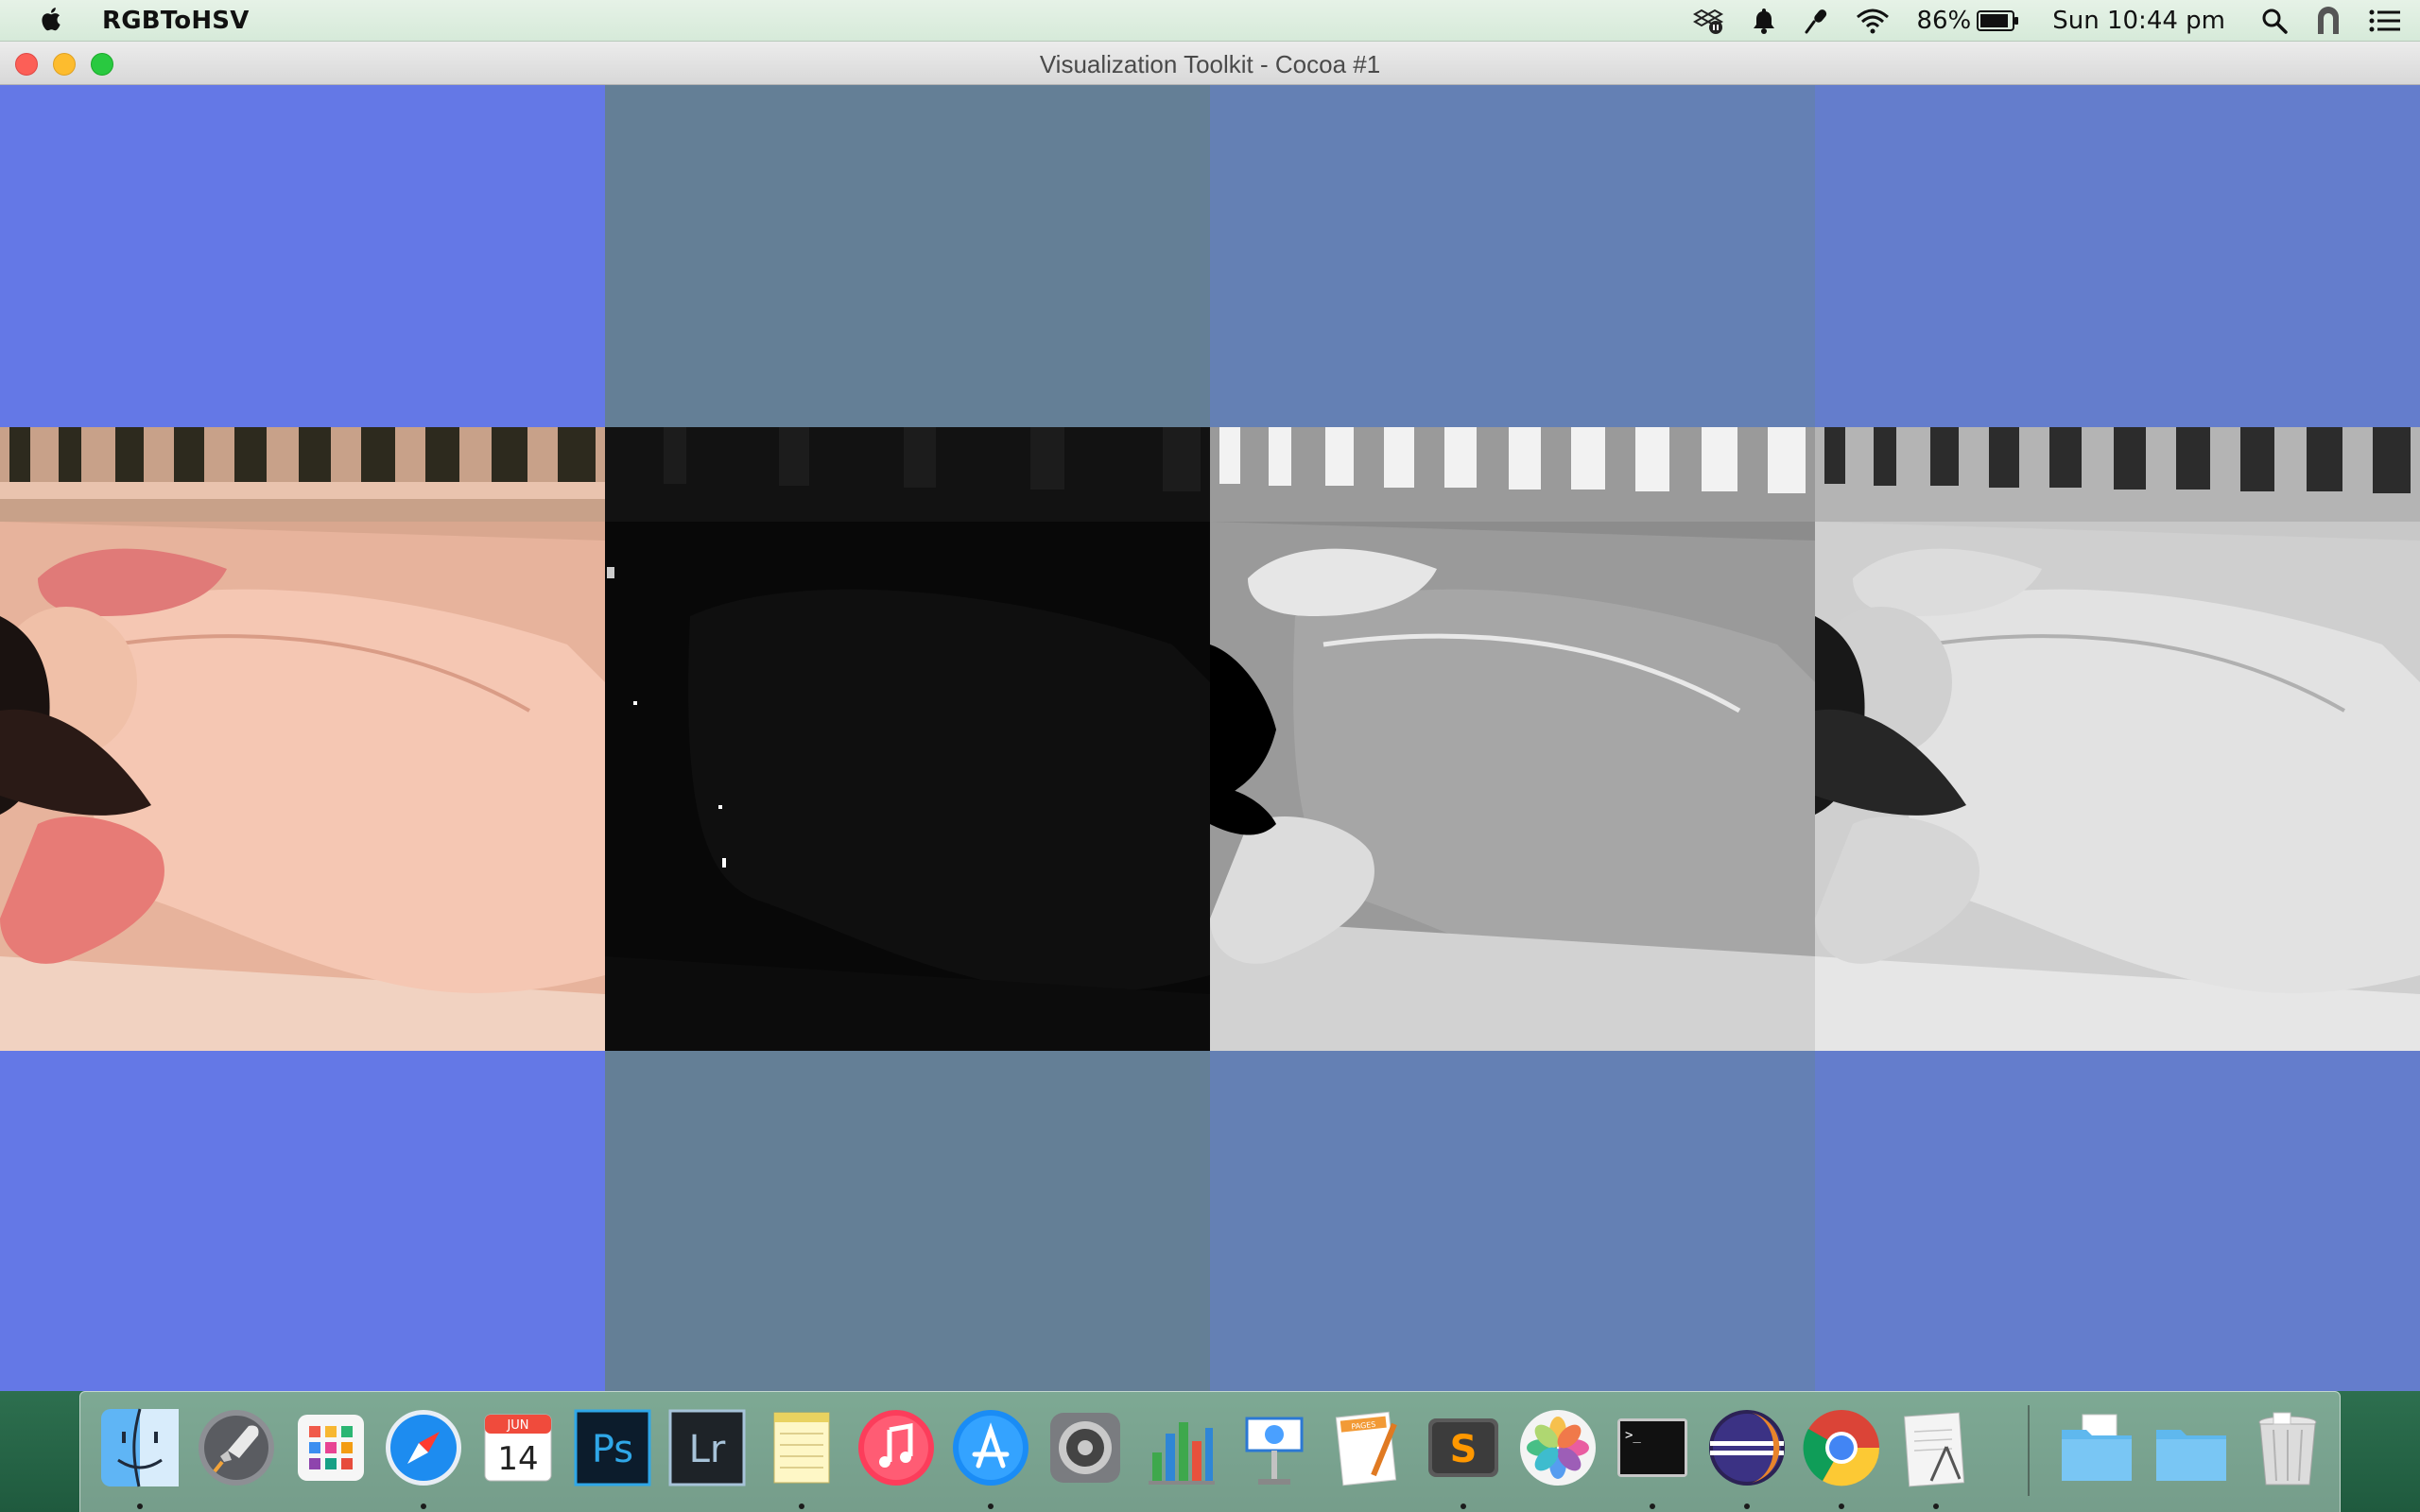 The width and height of the screenshot is (2420, 1512). What do you see at coordinates (1936, 1506) in the screenshot?
I see `textedit-running-indicator` at bounding box center [1936, 1506].